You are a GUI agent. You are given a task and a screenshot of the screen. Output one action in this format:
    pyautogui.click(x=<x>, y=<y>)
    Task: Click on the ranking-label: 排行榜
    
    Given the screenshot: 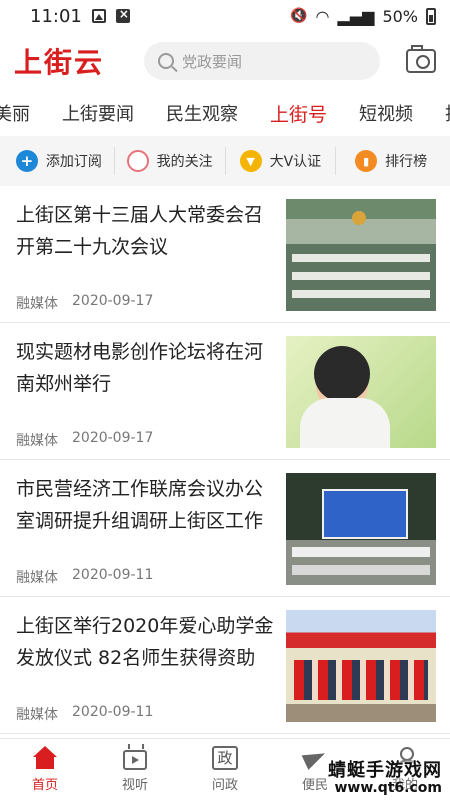 What is the action you would take?
    pyautogui.click(x=406, y=162)
    